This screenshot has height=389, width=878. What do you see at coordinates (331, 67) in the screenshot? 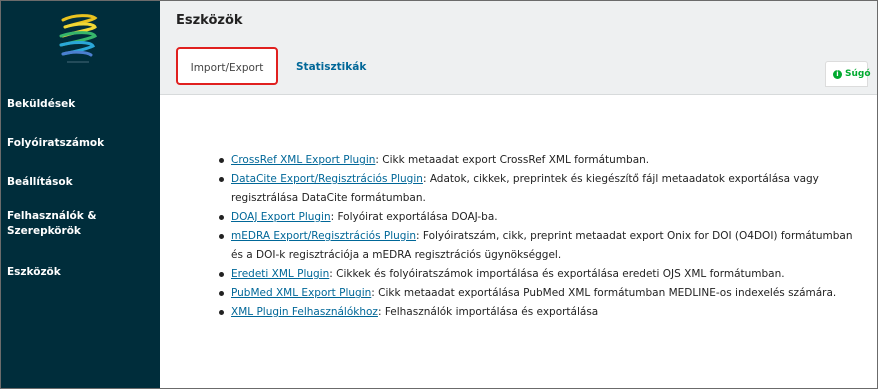
I see `tab-statistics: Statisztikák` at bounding box center [331, 67].